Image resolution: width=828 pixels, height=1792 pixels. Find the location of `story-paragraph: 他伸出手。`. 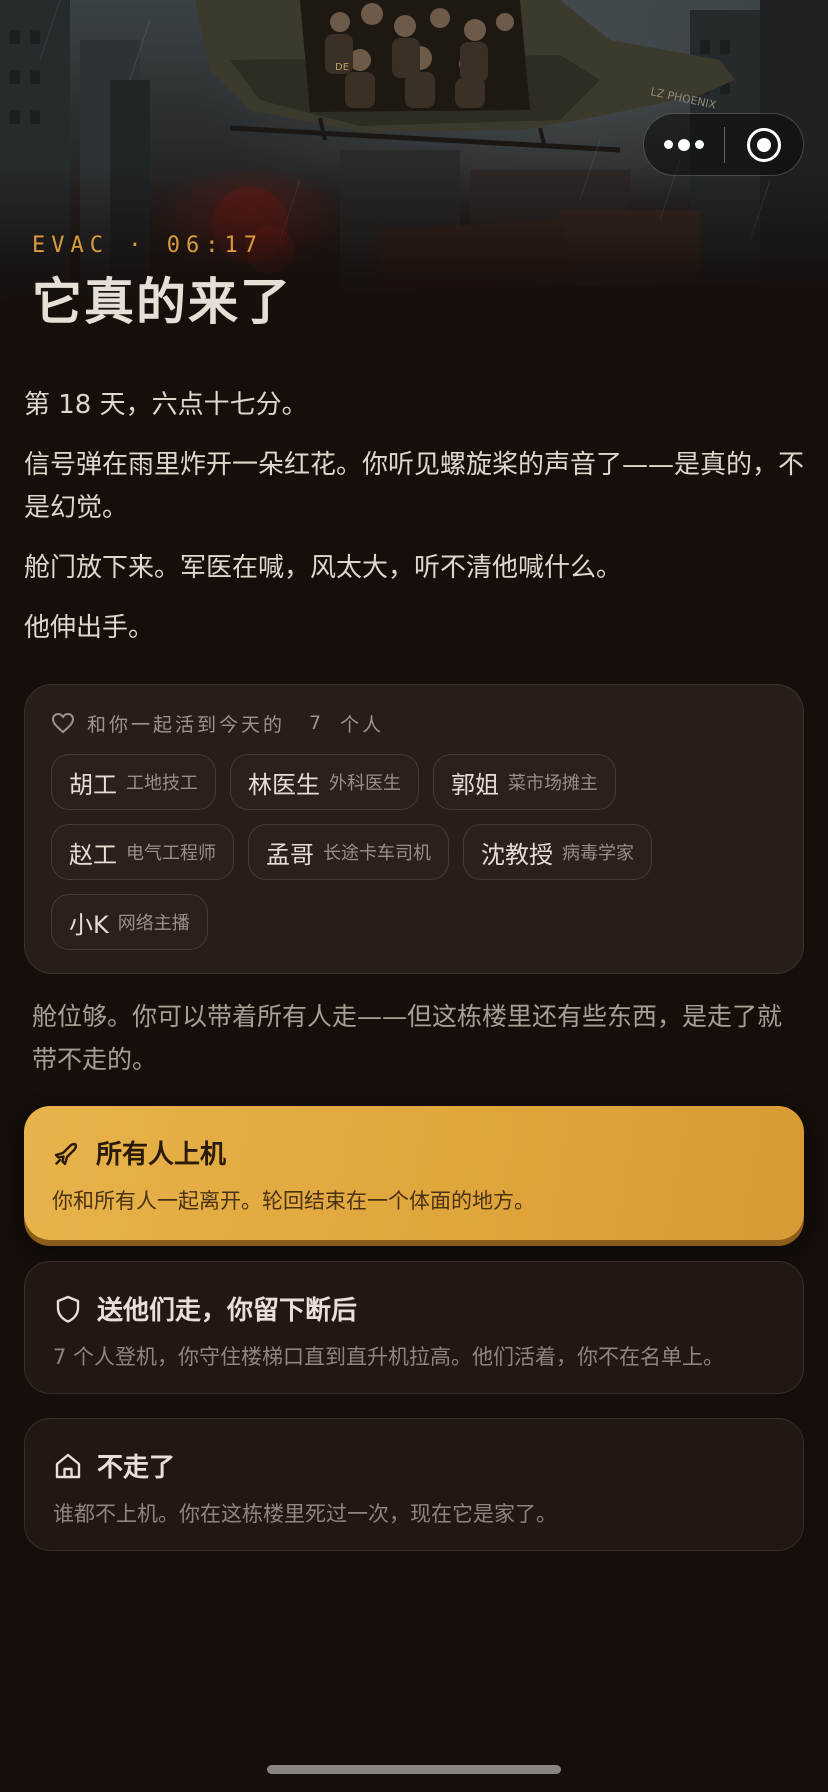

story-paragraph: 他伸出手。 is located at coordinates (89, 628).